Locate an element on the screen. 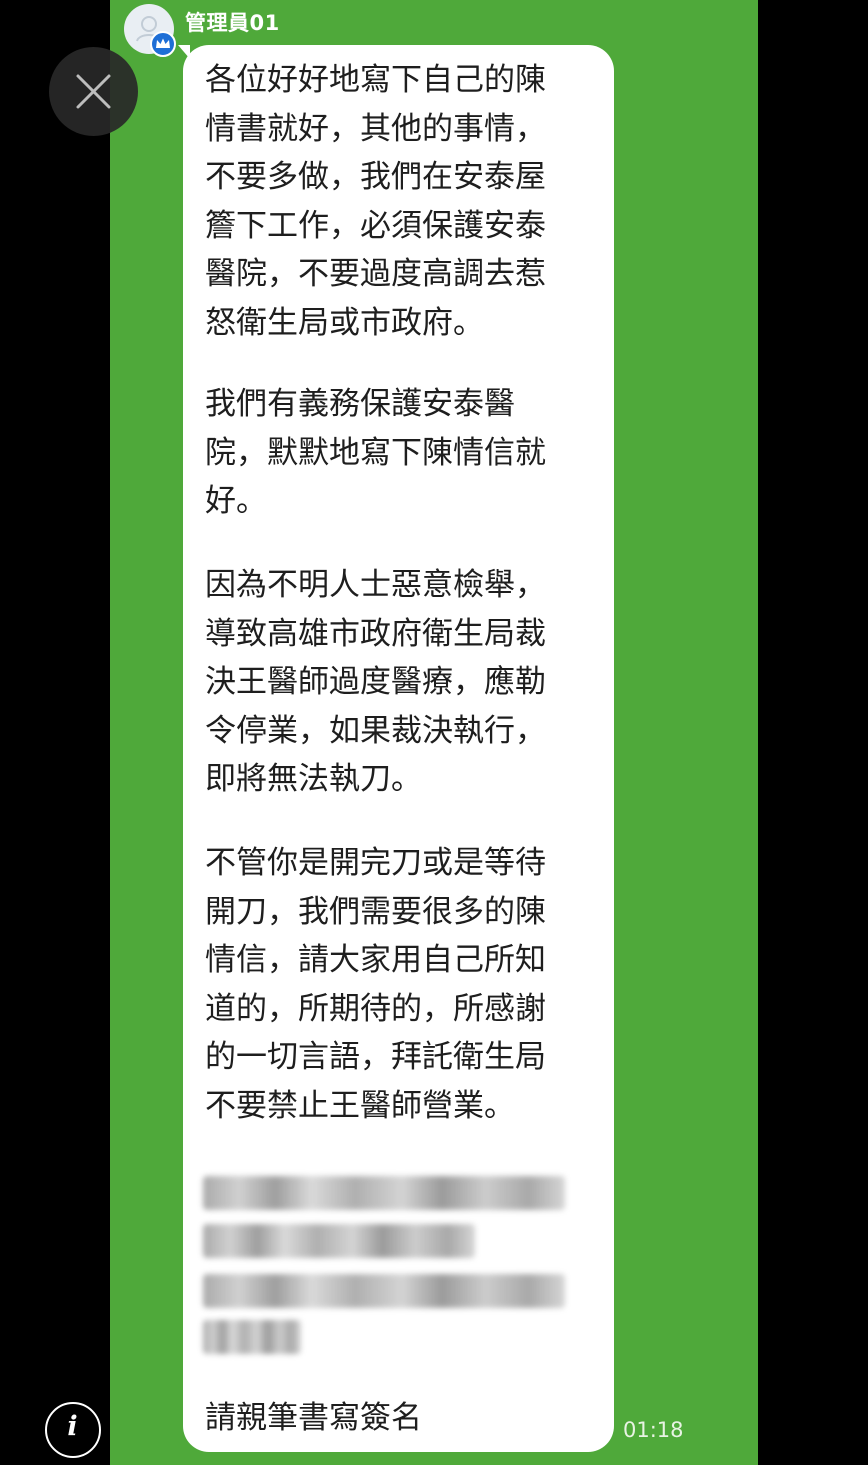 This screenshot has width=868, height=1465. close-icon is located at coordinates (93, 91).